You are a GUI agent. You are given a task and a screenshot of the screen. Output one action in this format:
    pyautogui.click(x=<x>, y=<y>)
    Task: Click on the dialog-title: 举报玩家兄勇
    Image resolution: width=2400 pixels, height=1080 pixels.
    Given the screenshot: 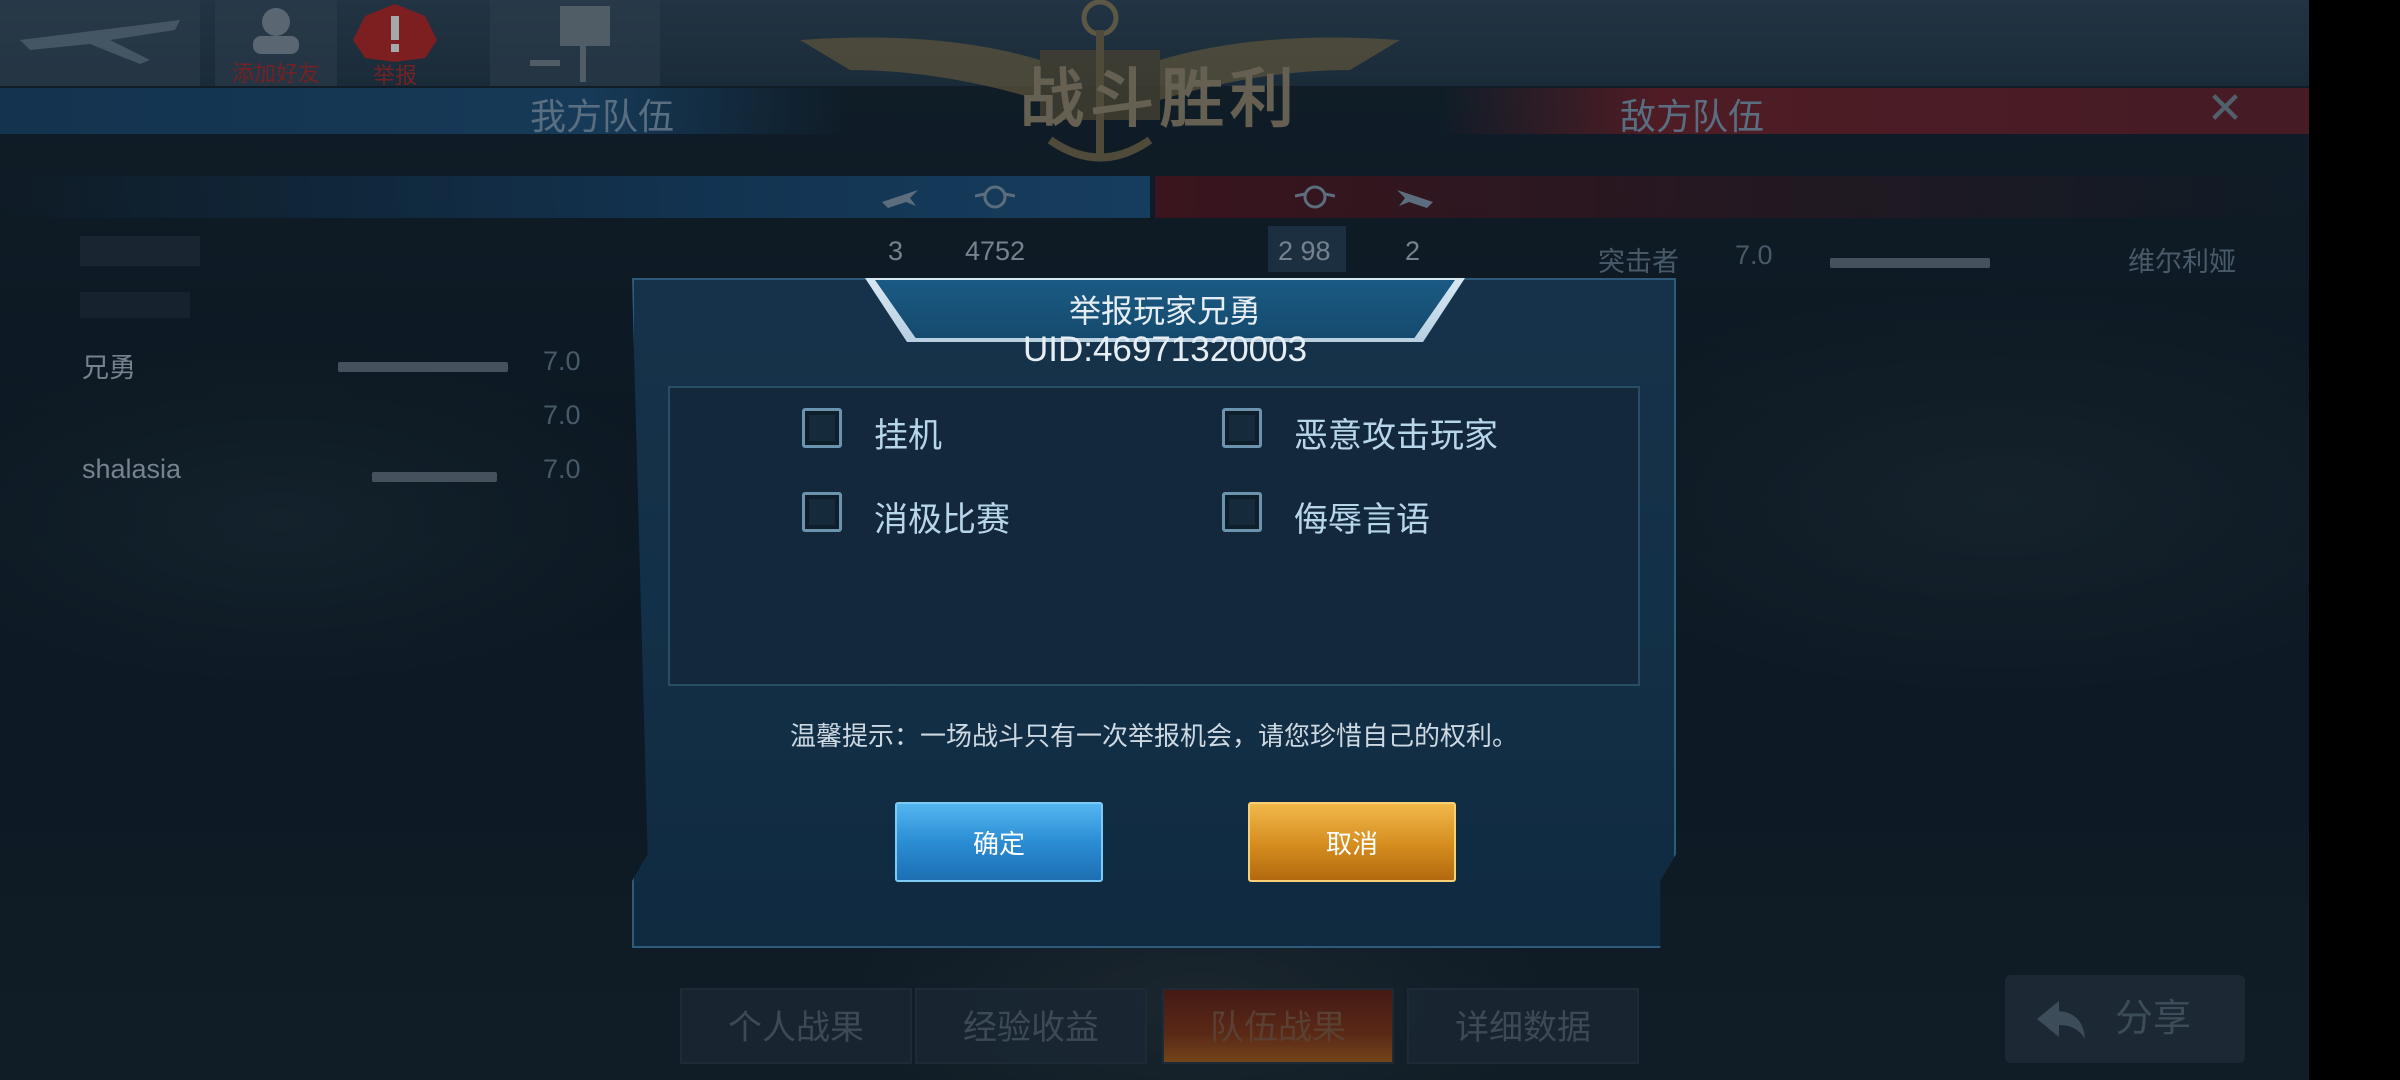 What is the action you would take?
    pyautogui.click(x=1164, y=311)
    